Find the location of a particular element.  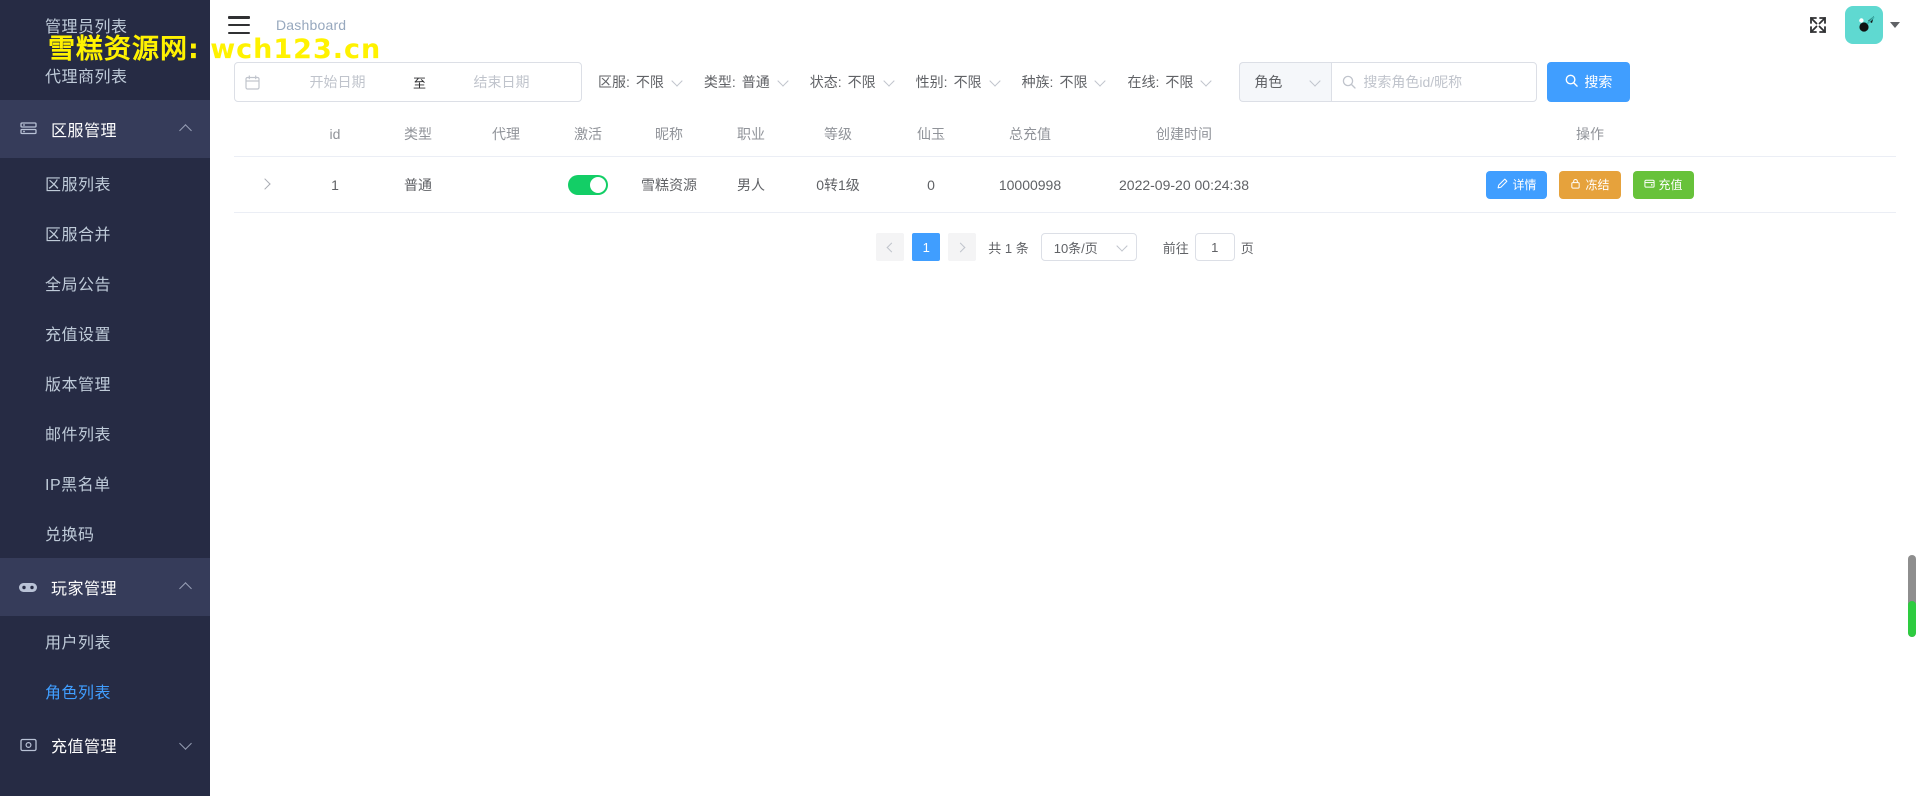

sidebar-item-label: 区服列表 is located at coordinates (78, 185).